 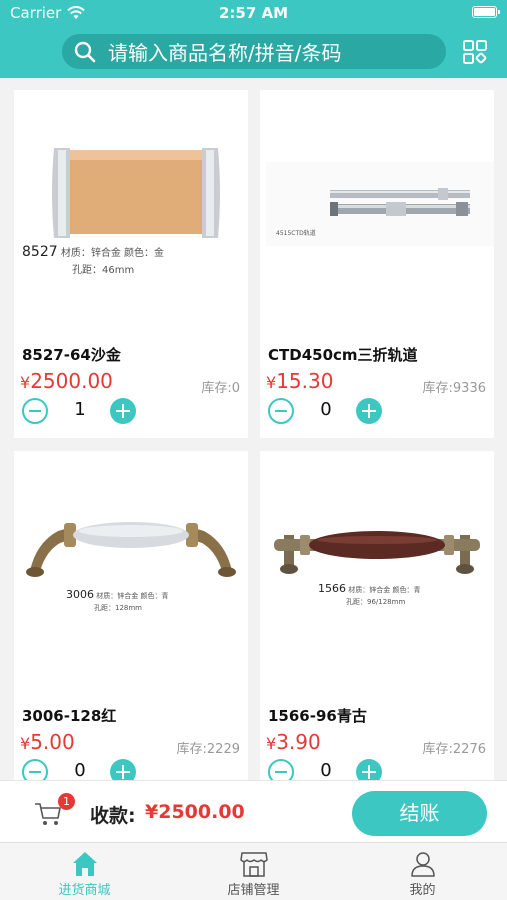 What do you see at coordinates (118, 608) in the screenshot?
I see `image-caption-line2: 孔距：128mm` at bounding box center [118, 608].